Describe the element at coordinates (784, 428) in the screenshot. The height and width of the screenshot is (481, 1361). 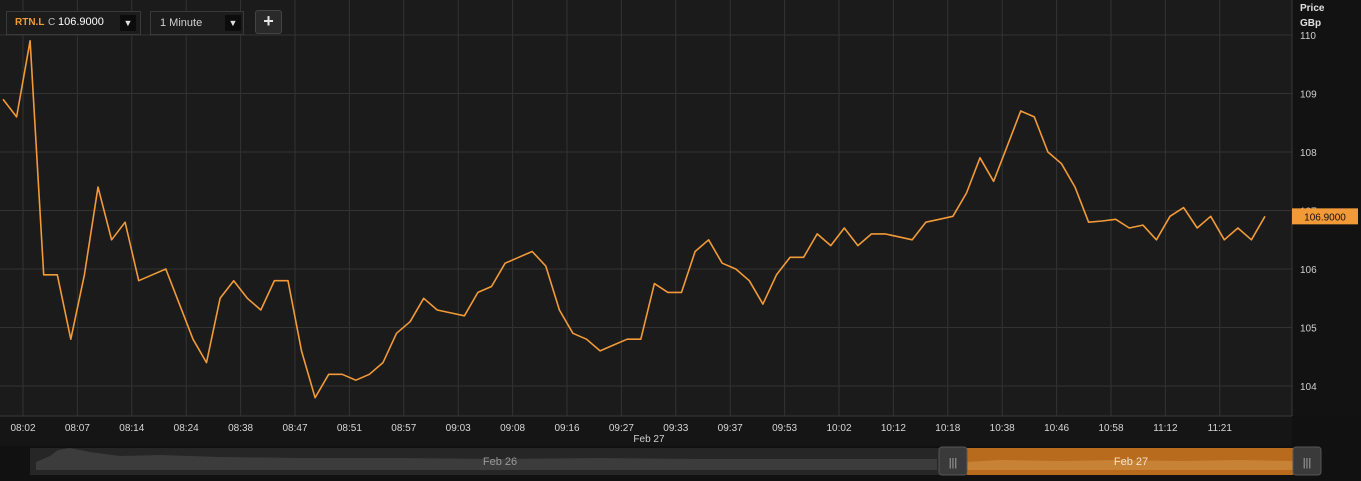
I see `x-tick-label: 09:53` at that location.